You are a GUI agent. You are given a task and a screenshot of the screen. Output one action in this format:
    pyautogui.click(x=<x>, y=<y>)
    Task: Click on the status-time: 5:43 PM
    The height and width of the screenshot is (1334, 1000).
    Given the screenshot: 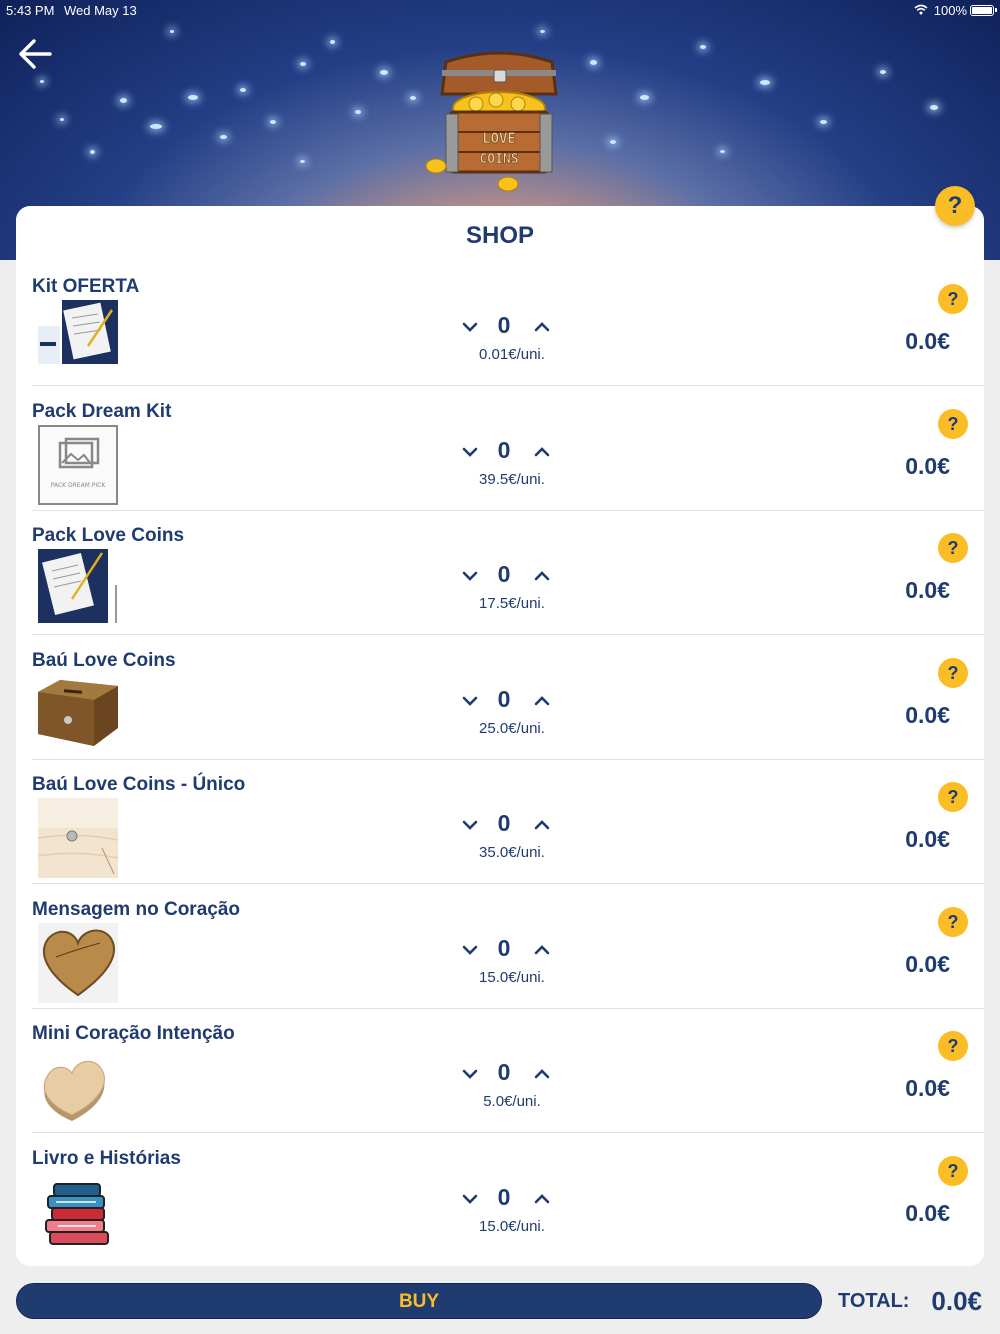 What is the action you would take?
    pyautogui.click(x=30, y=10)
    